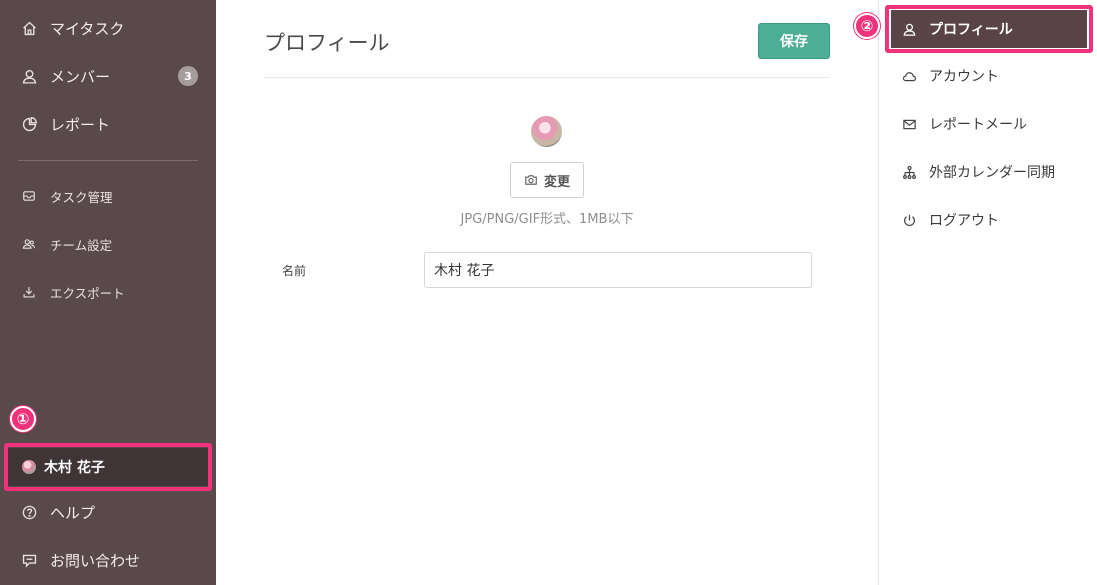  I want to click on sidebar-item-label: ヘルプ, so click(73, 512).